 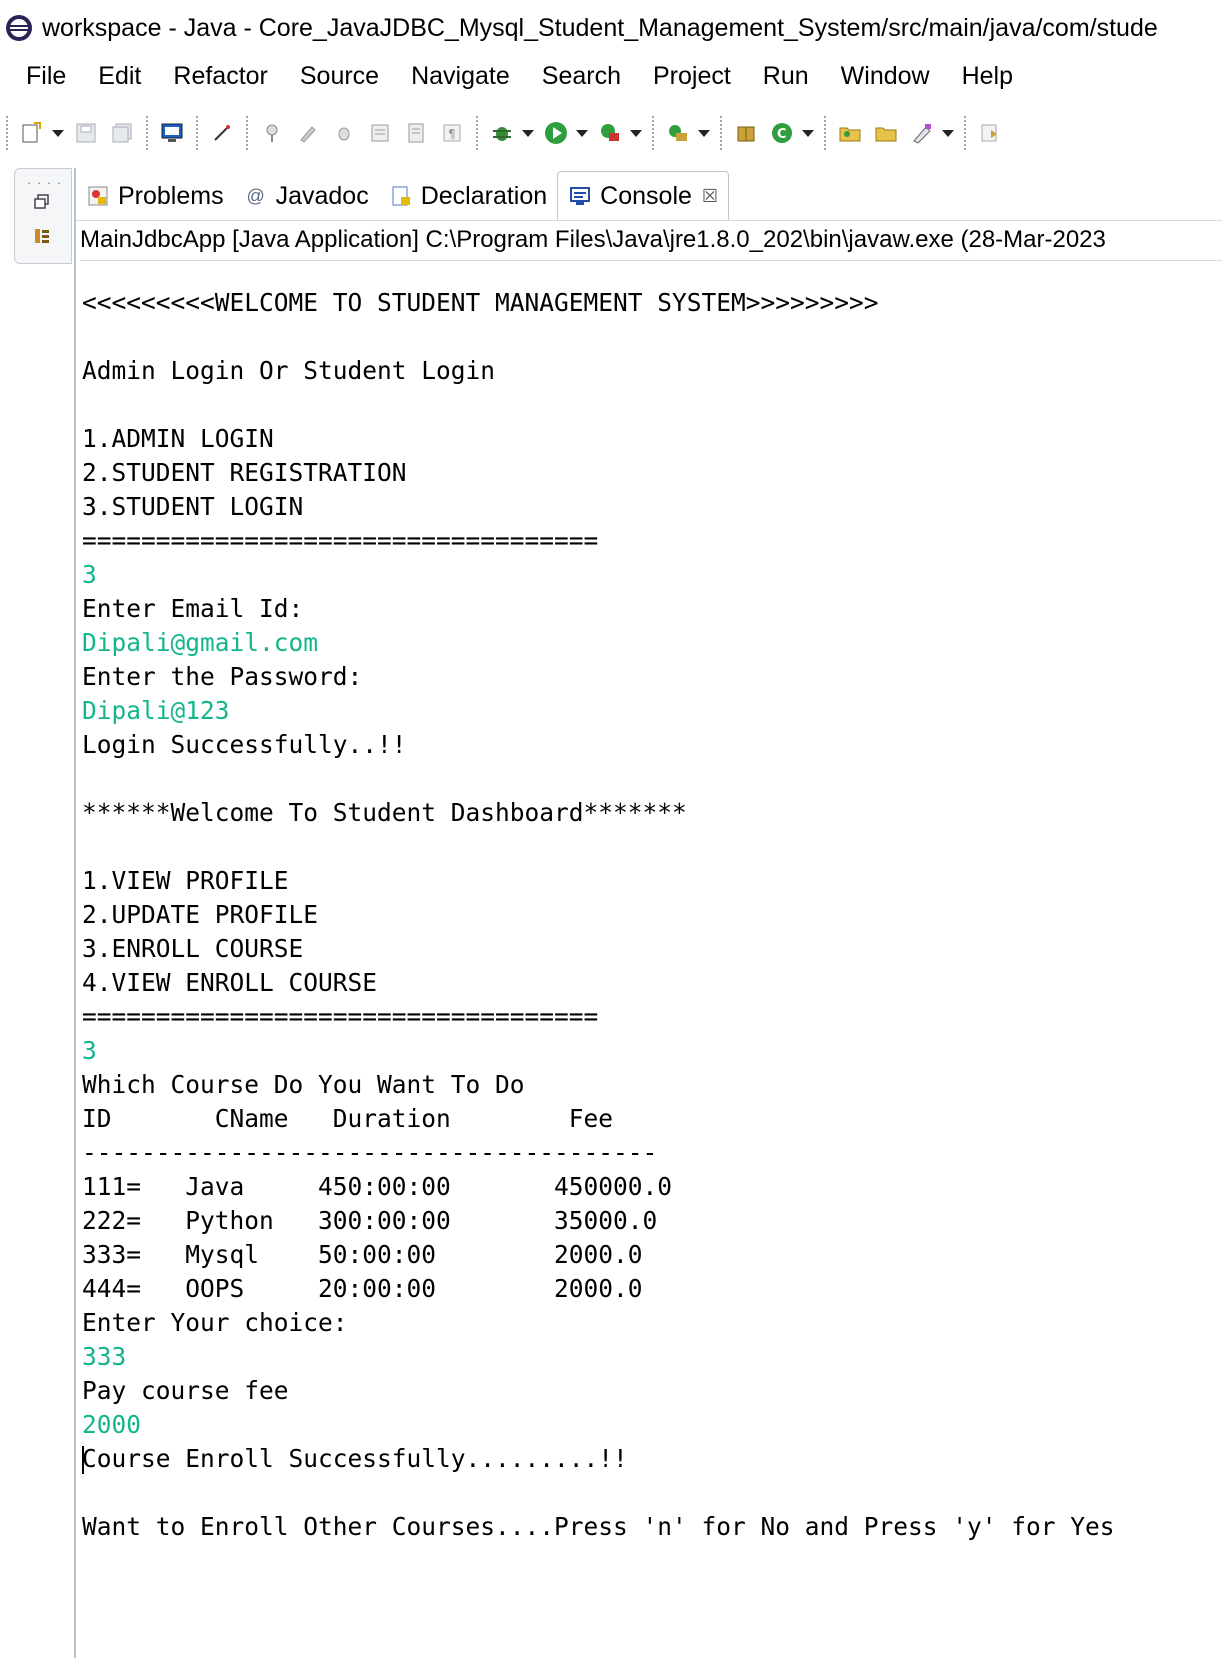 I want to click on menu-edit: Edit, so click(x=119, y=76).